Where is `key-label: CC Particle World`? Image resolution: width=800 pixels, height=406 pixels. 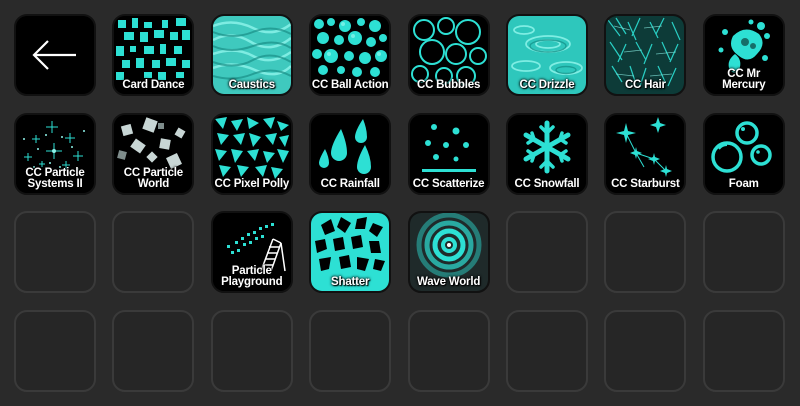 key-label: CC Particle World is located at coordinates (153, 178).